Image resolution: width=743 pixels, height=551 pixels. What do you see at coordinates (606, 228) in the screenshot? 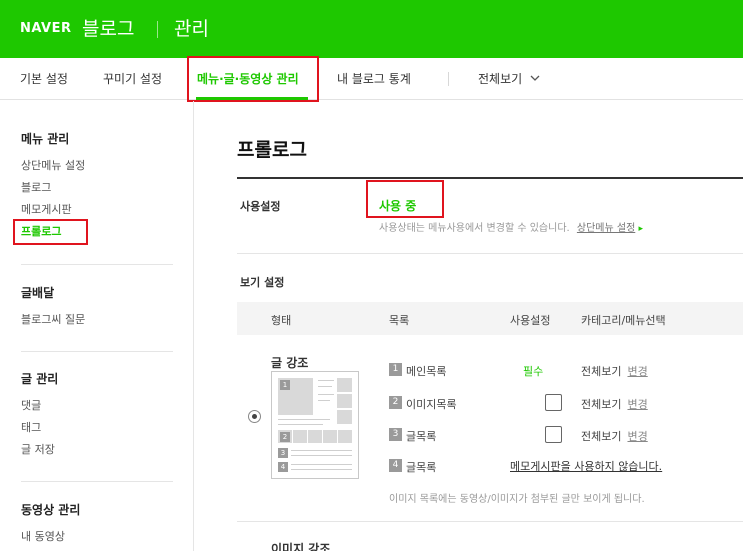
I see `top-menu-settings-link: 상단메뉴 설정` at bounding box center [606, 228].